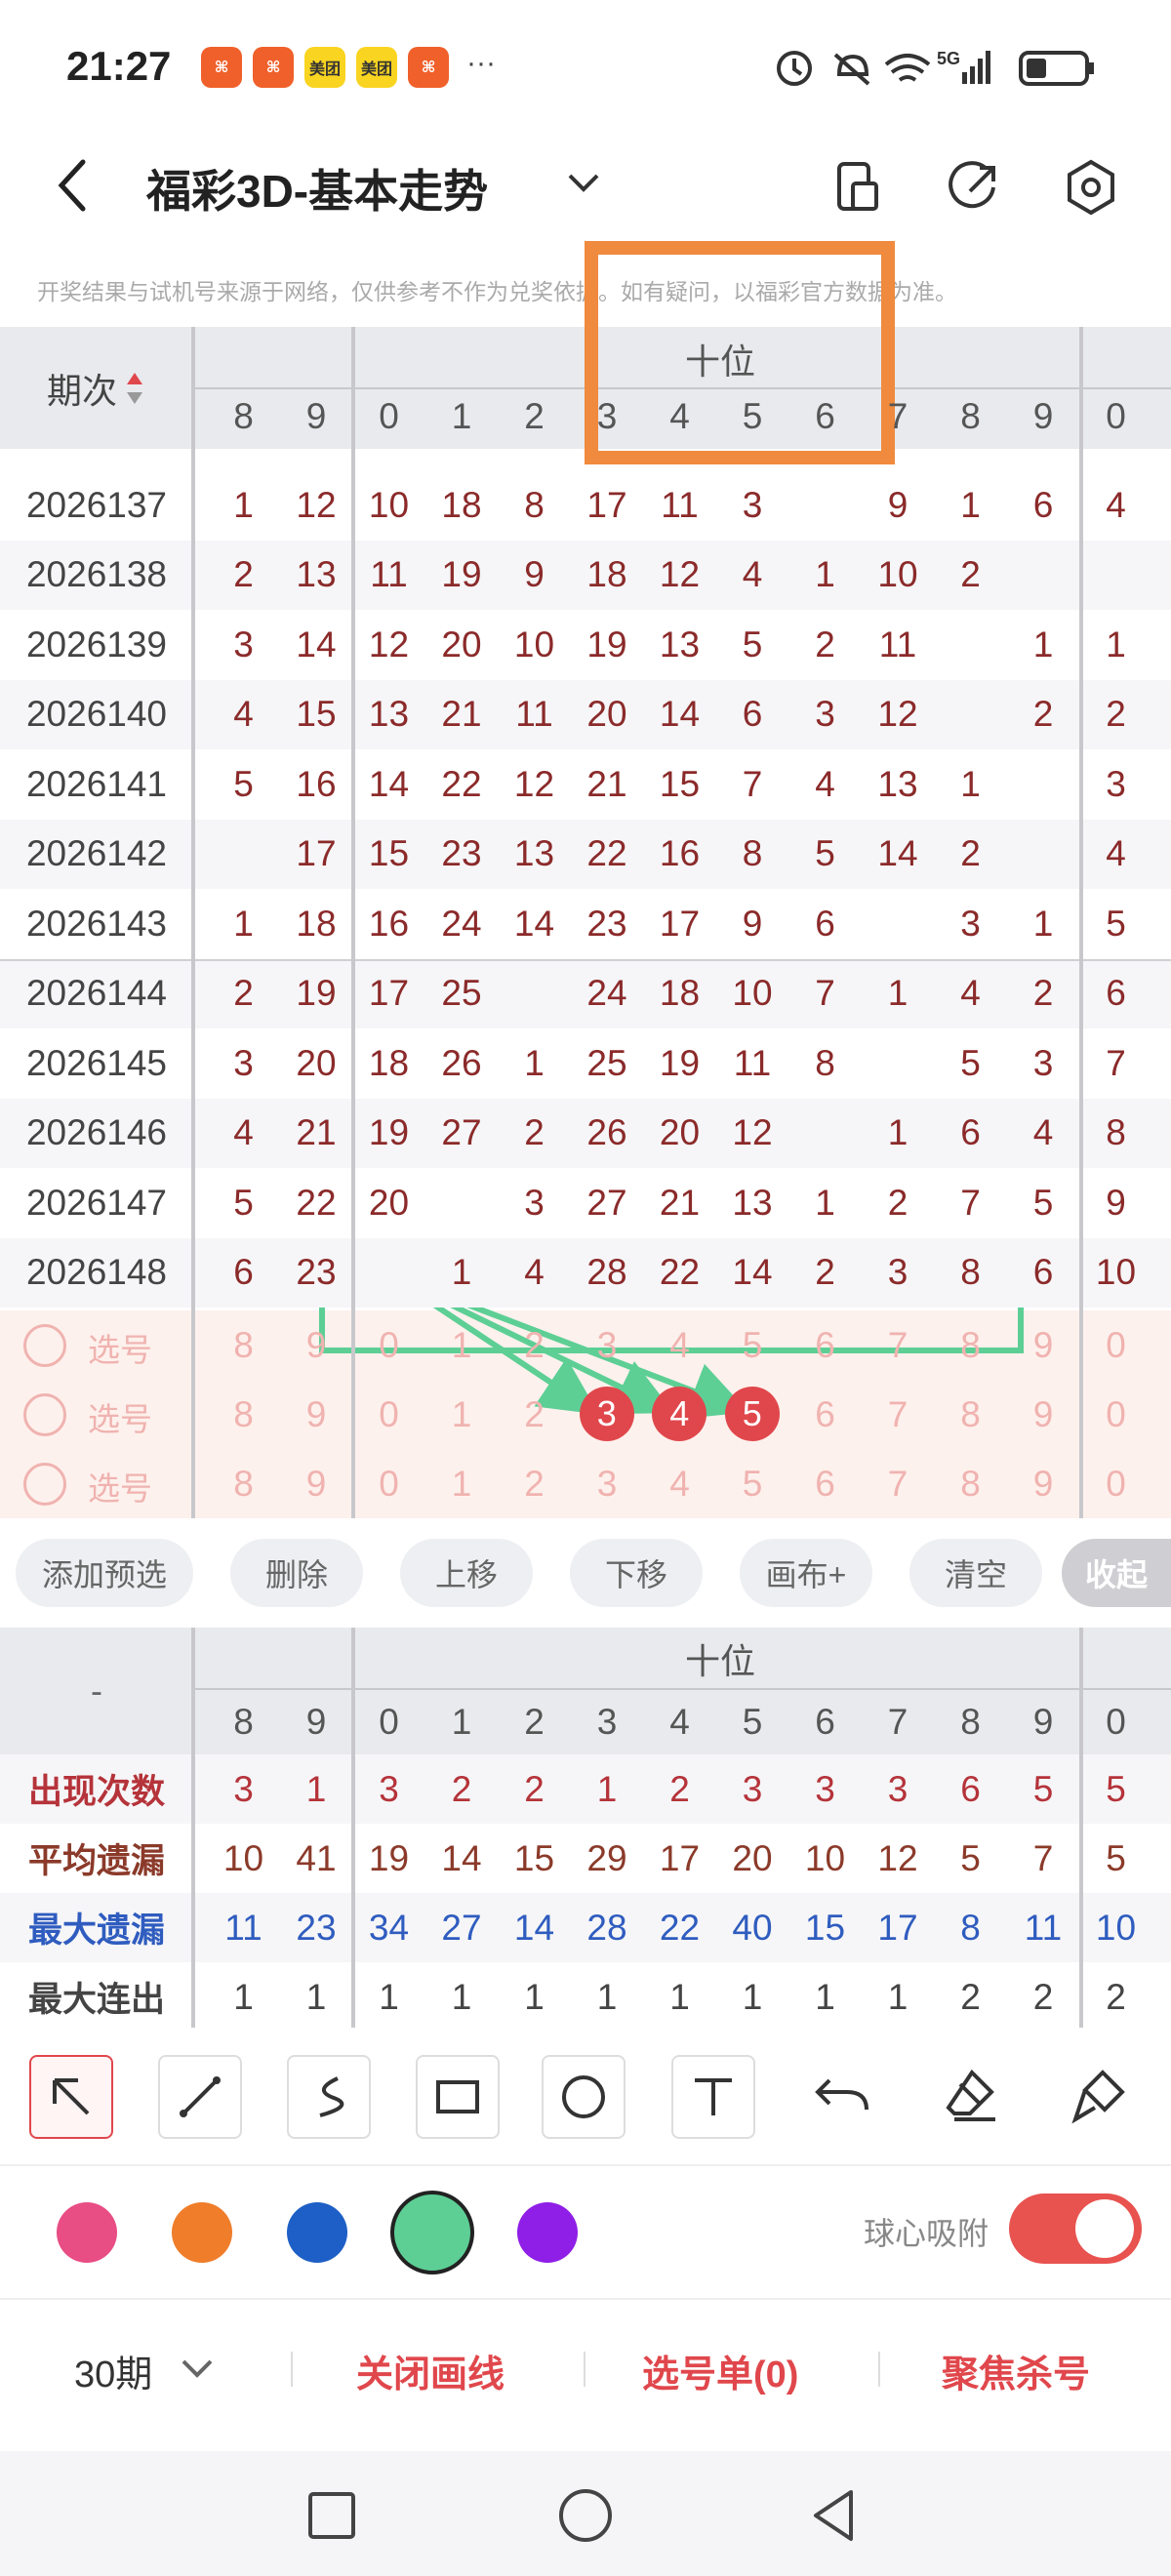  What do you see at coordinates (1116, 1132) in the screenshot?
I see `table-cell: 8` at bounding box center [1116, 1132].